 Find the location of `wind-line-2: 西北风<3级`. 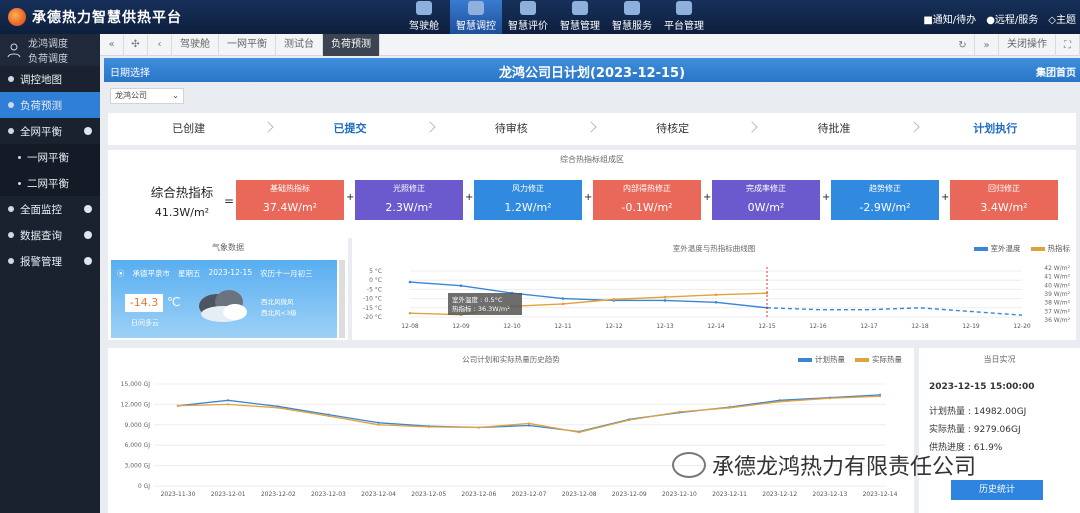

wind-line-2: 西北风<3级 is located at coordinates (279, 313).